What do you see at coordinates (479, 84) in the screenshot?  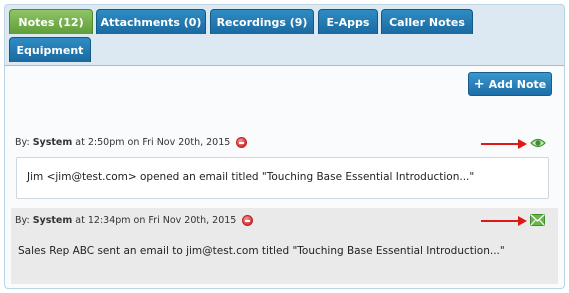 I see `plus-icon: +` at bounding box center [479, 84].